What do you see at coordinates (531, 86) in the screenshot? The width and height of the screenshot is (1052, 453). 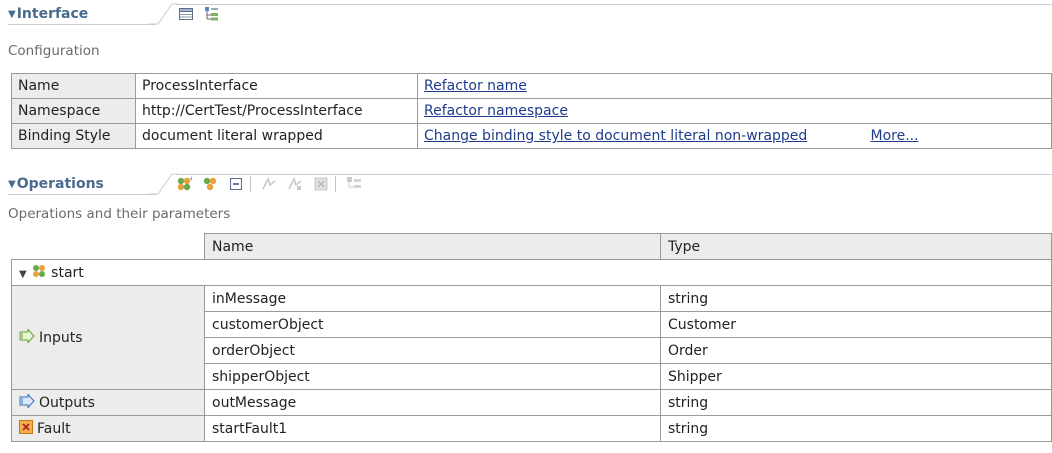 I see `config-row-name: Name ProcessInterface Refactor name` at bounding box center [531, 86].